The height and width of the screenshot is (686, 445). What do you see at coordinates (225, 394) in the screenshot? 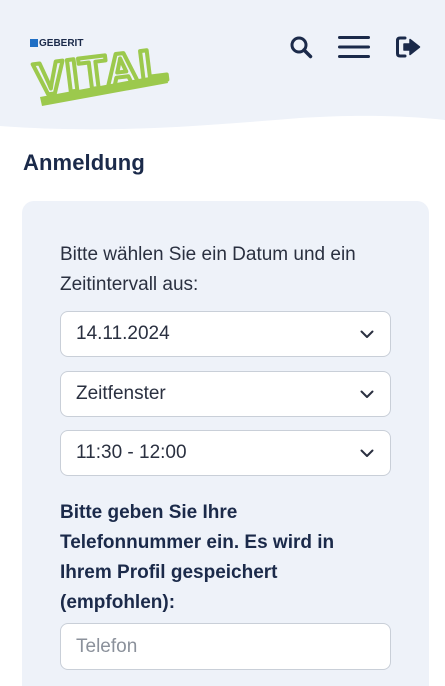
I see `time-window-select: Zeitfenster` at bounding box center [225, 394].